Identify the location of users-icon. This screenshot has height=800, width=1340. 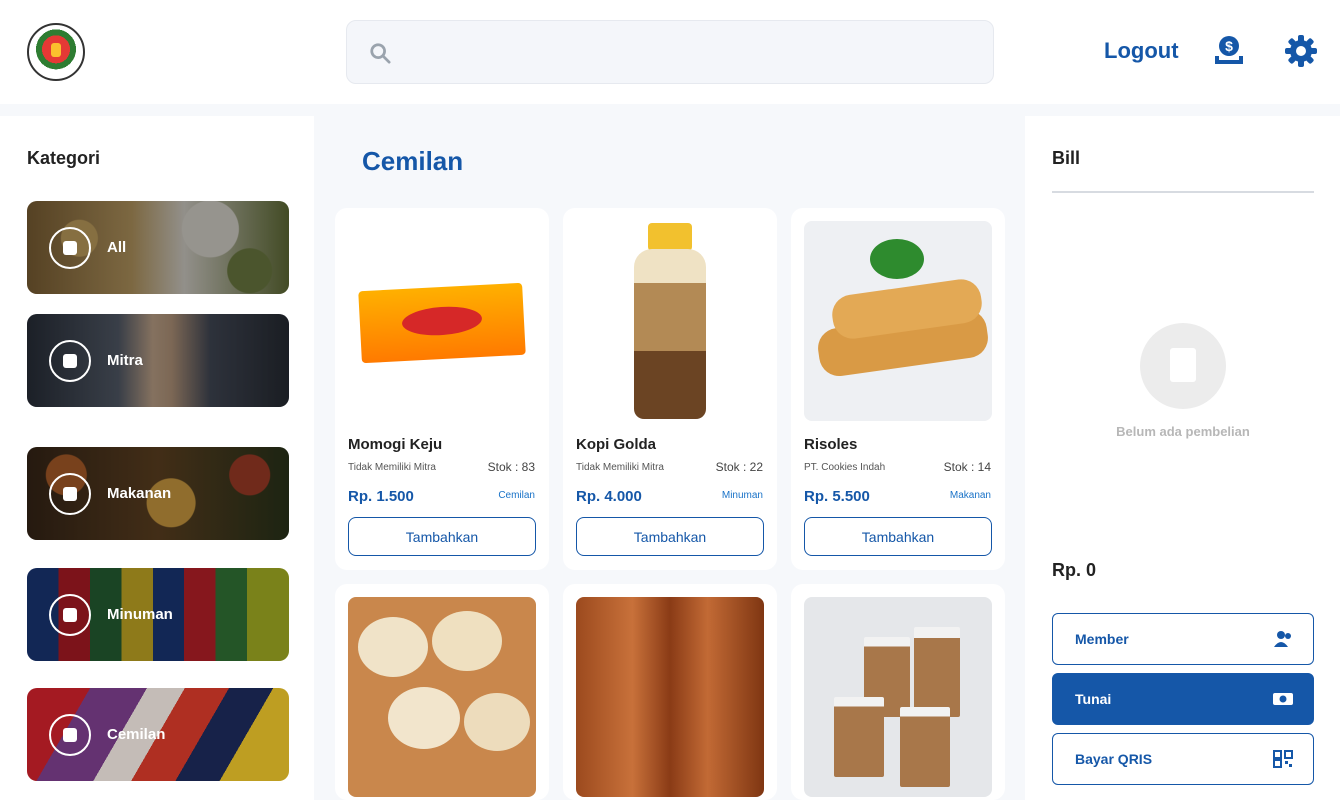
(1282, 639).